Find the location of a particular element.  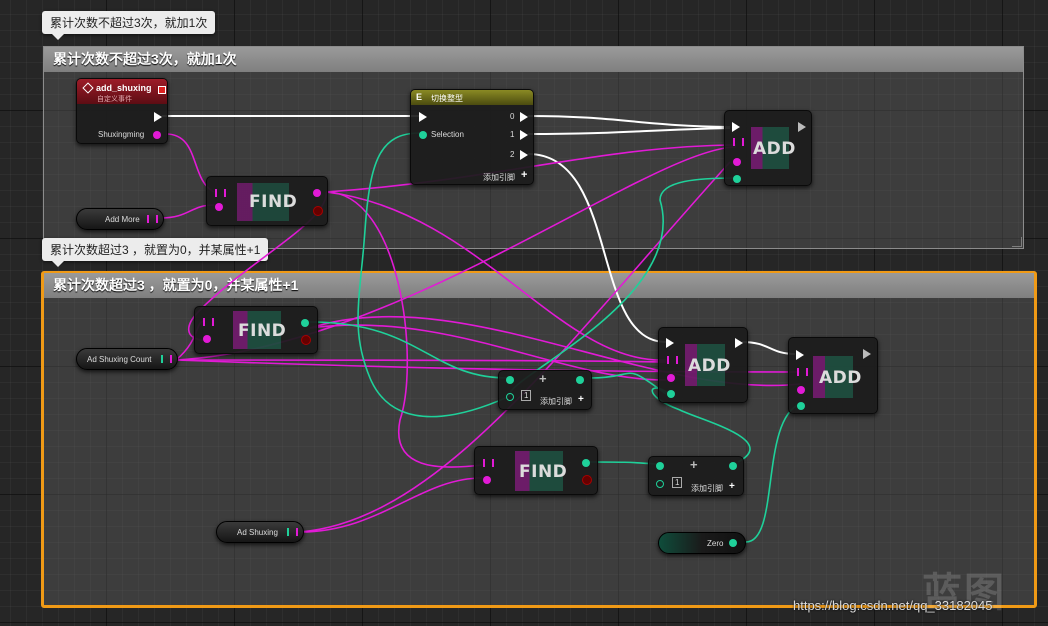

pin-label: 1 is located at coordinates (512, 134).